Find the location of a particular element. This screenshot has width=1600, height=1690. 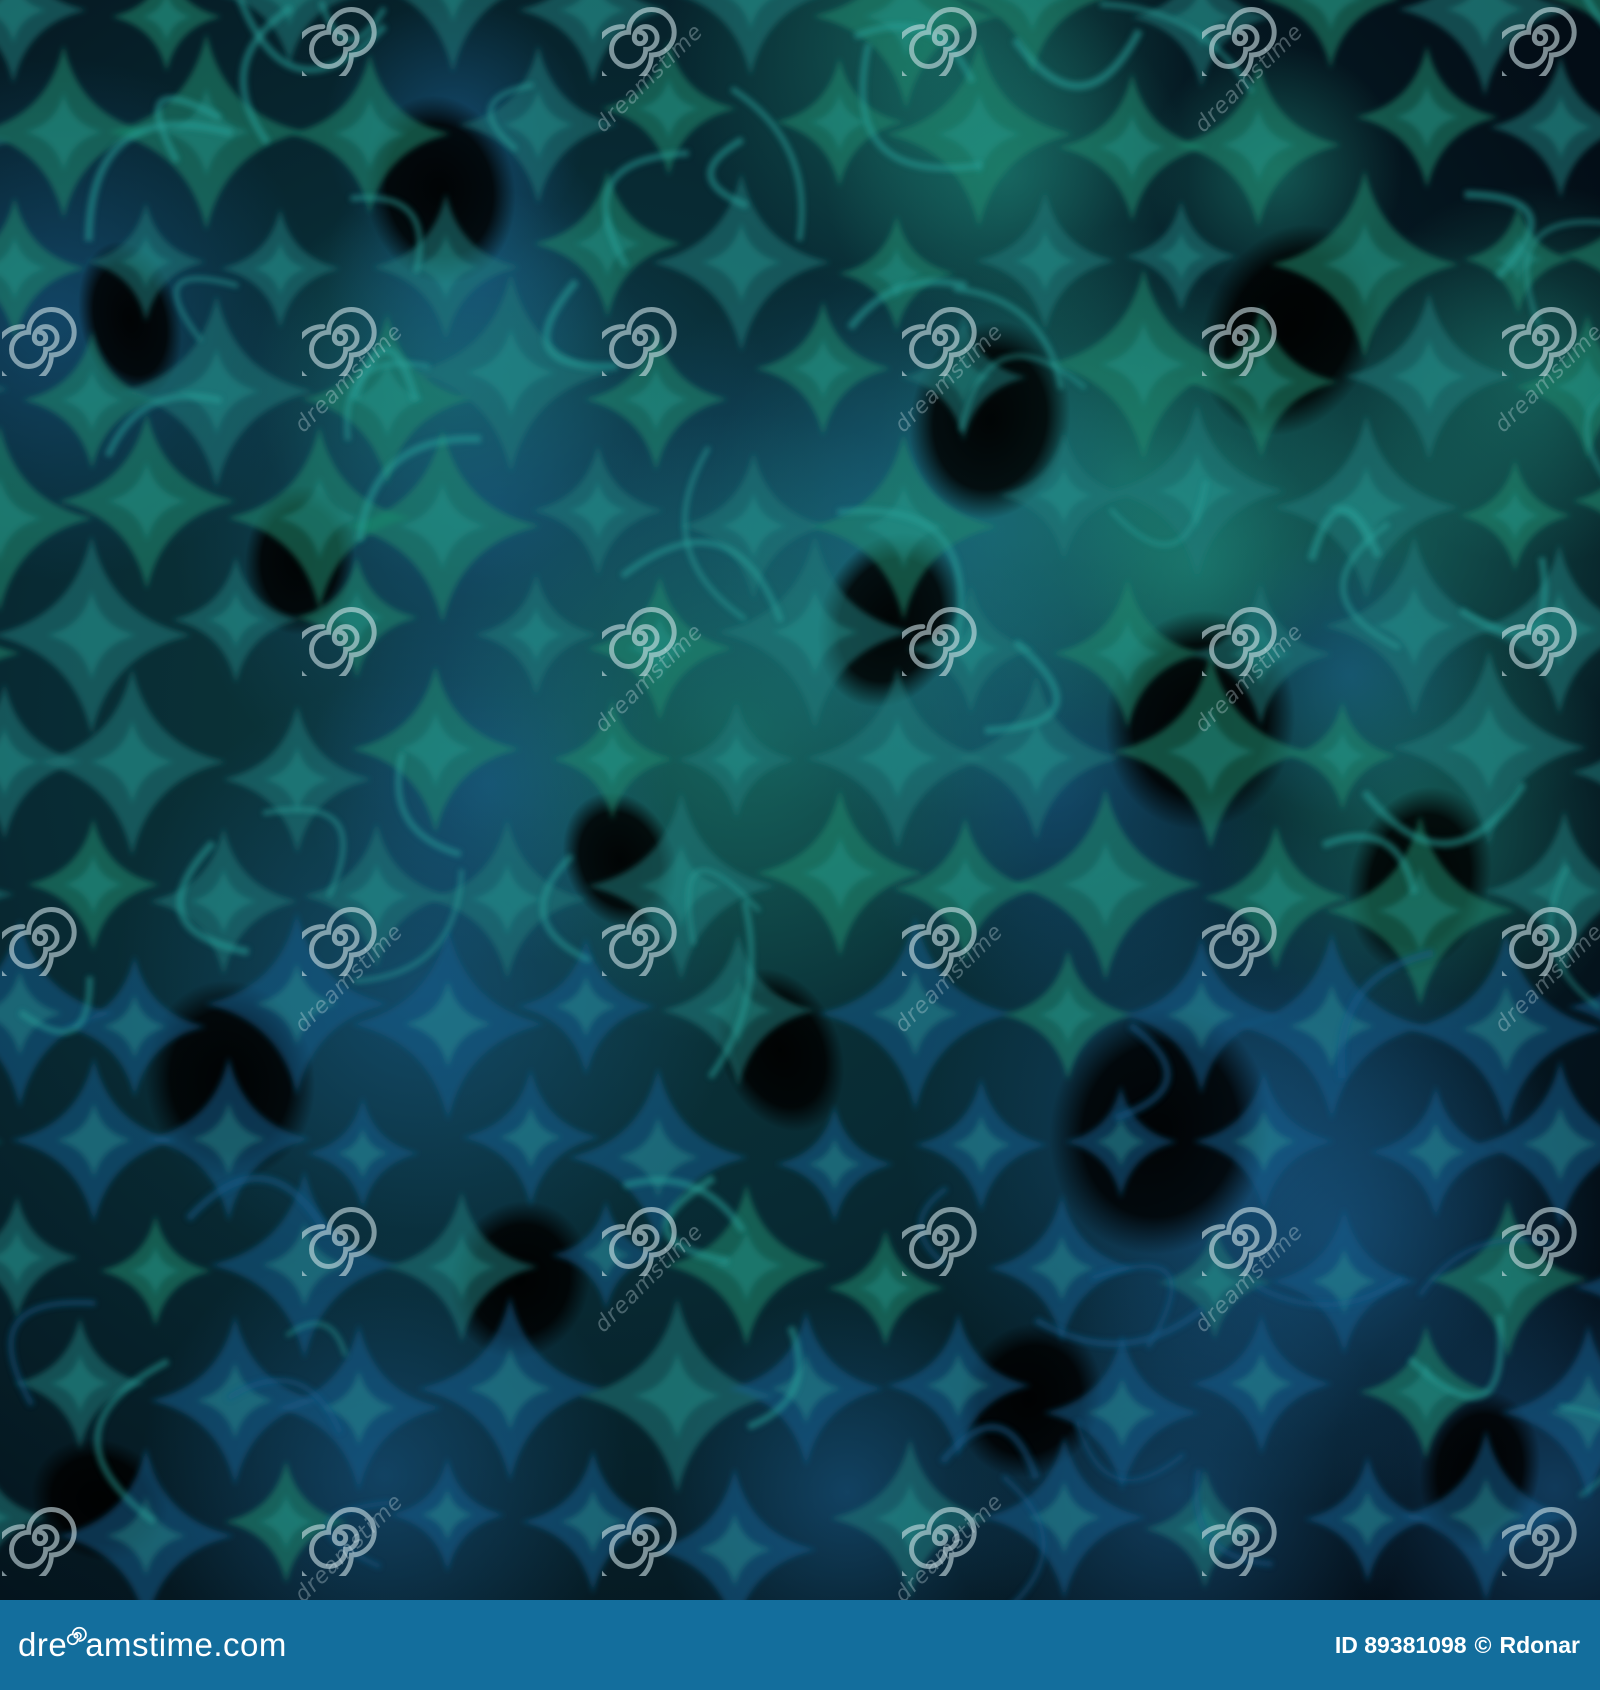

logo-text-prefix: dre is located at coordinates (43, 1644).